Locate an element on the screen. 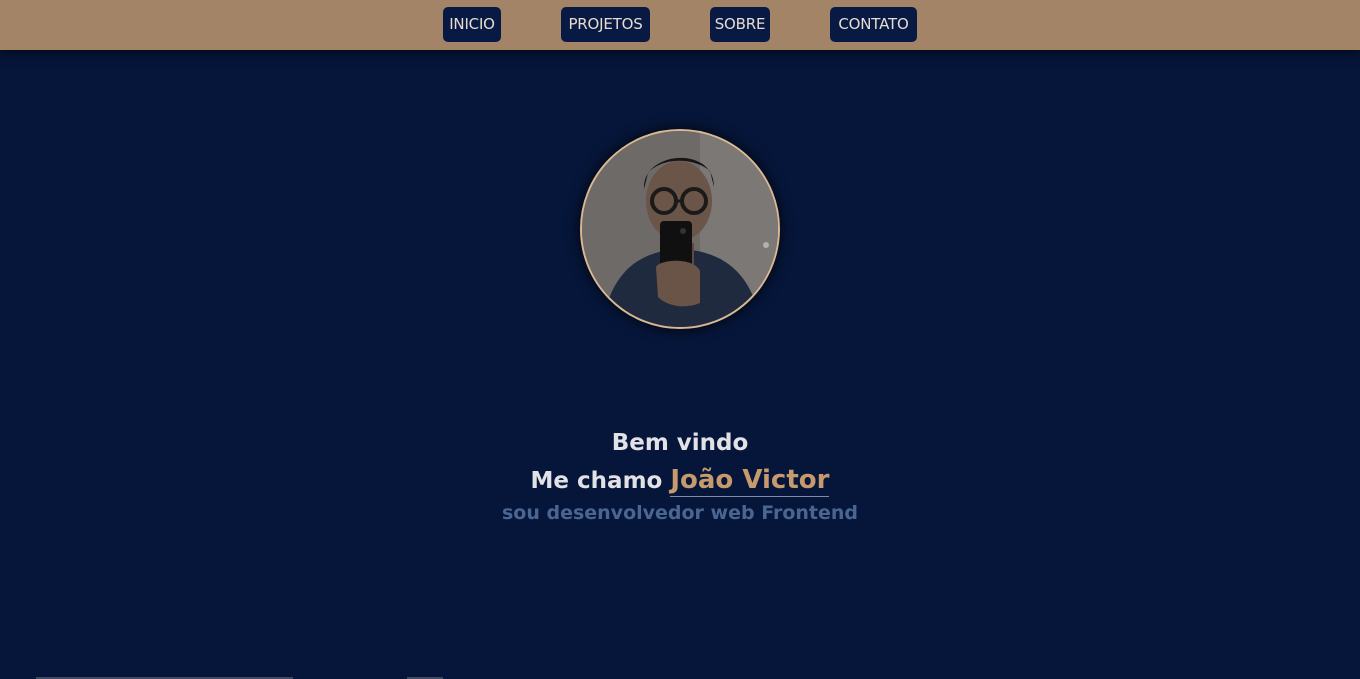 This screenshot has height=679, width=1360. greeting-heading: Bem vindo is located at coordinates (680, 443).